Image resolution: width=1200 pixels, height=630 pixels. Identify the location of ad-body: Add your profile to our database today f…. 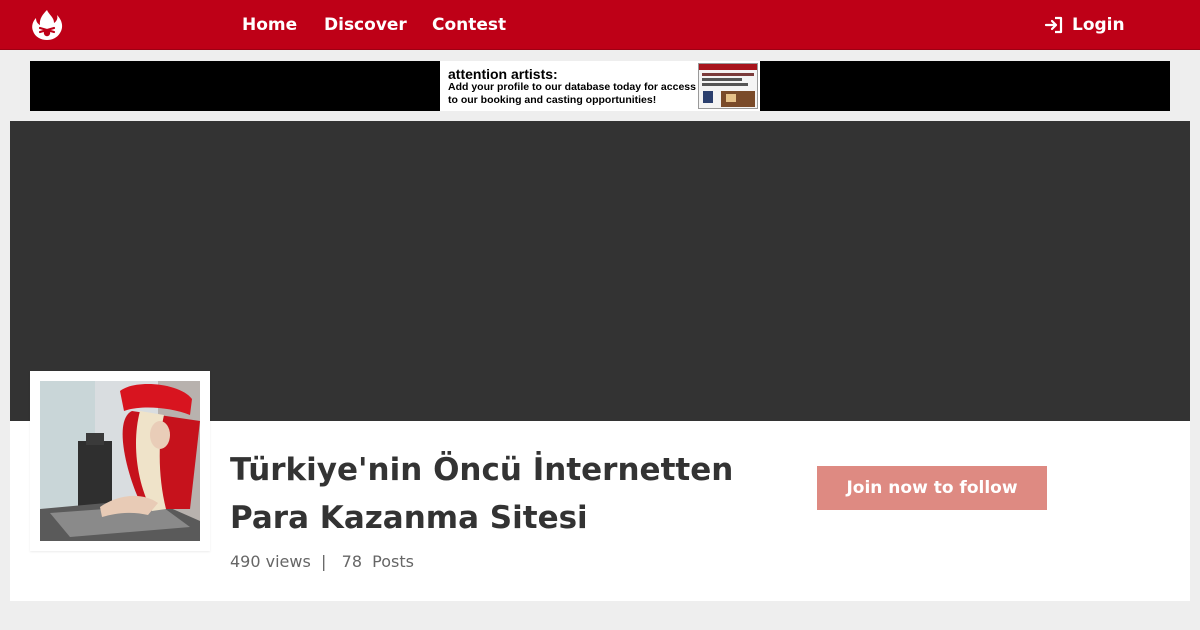
(573, 93).